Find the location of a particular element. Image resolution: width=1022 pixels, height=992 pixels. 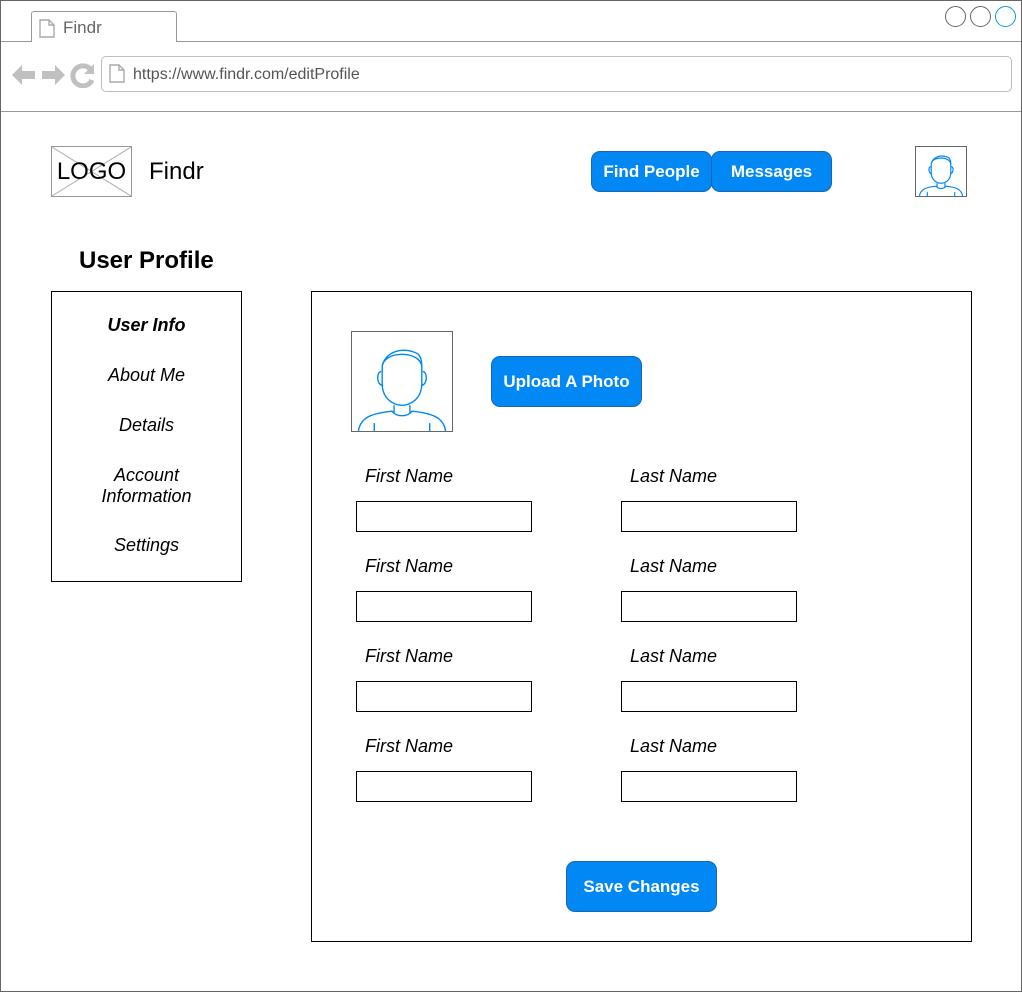

user-avatar-icon is located at coordinates (941, 175).